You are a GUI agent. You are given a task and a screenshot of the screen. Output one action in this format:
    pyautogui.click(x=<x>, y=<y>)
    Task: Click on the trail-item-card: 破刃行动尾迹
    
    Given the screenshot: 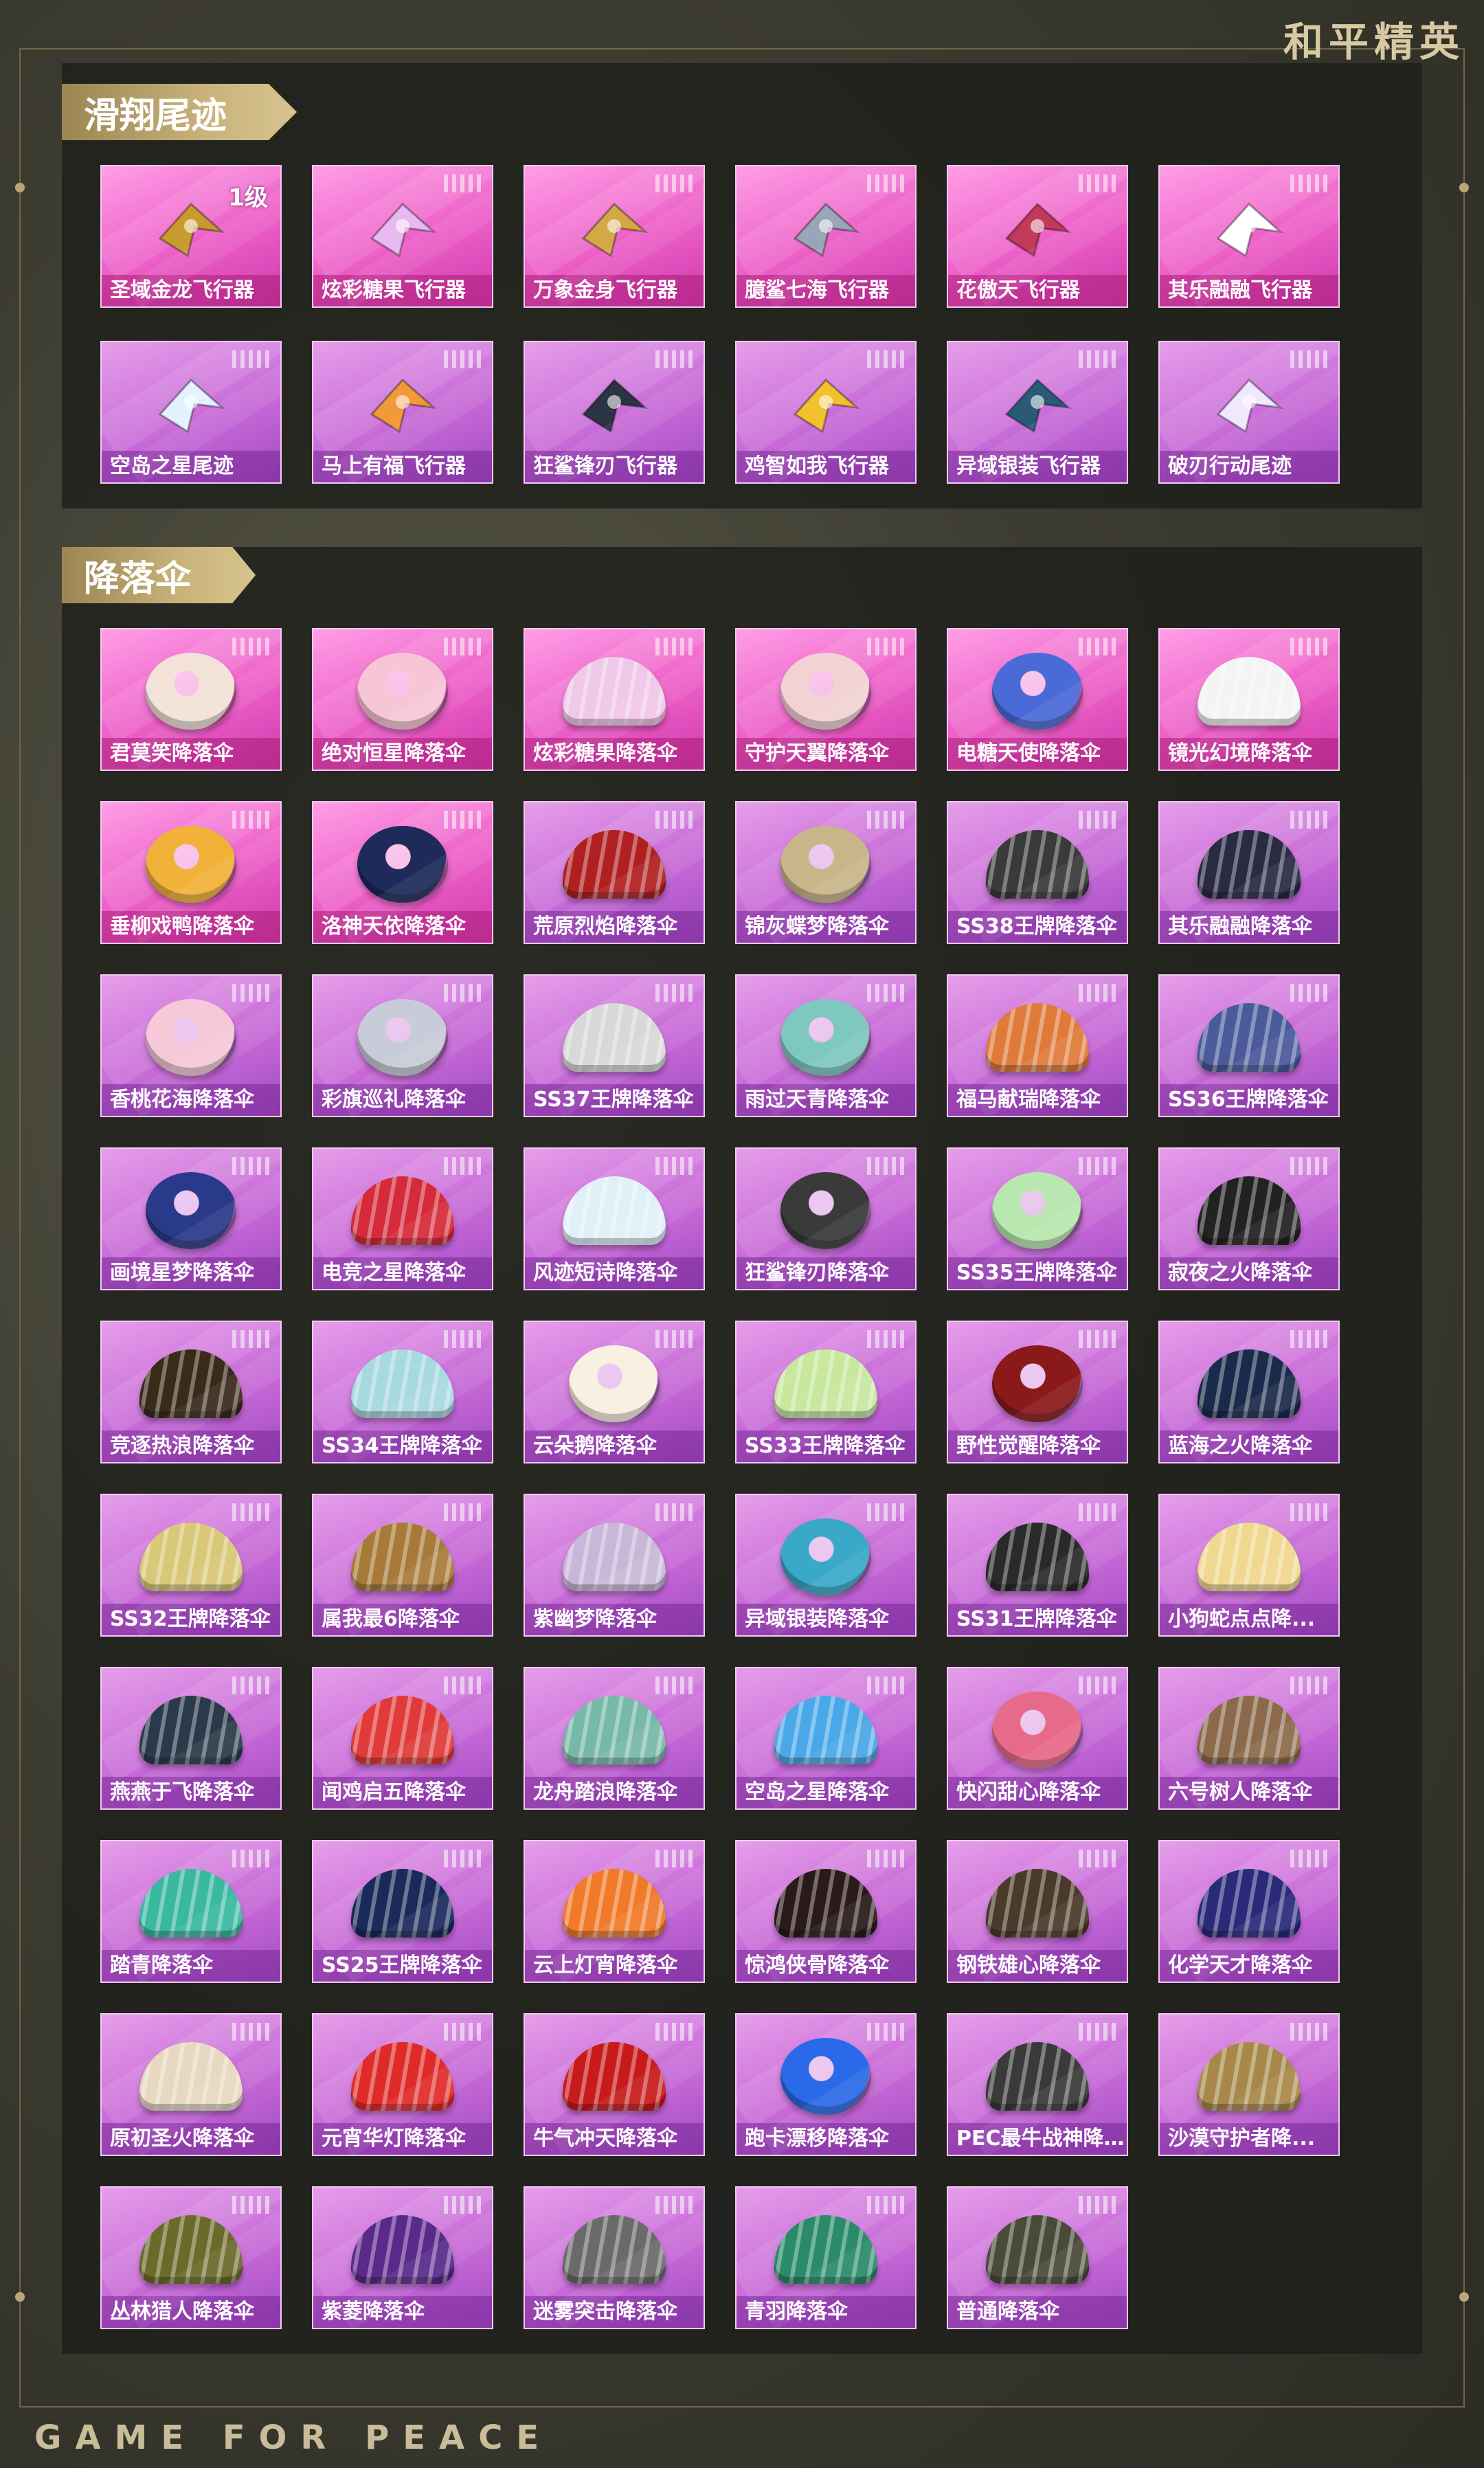 What is the action you would take?
    pyautogui.click(x=1249, y=412)
    